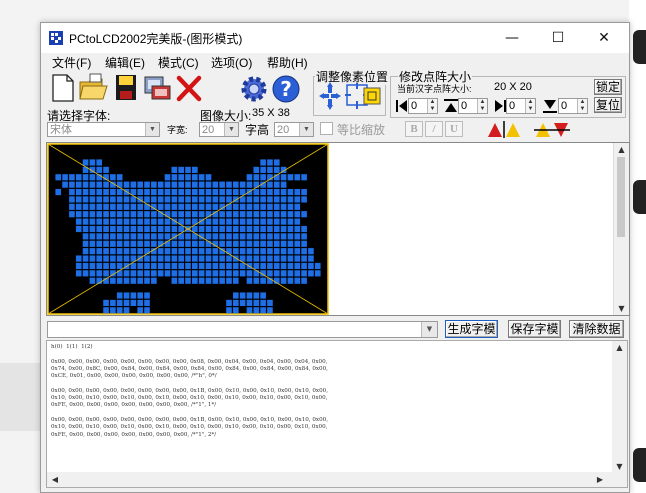 The image size is (646, 493). Describe the element at coordinates (558, 38) in the screenshot. I see `maximize-button: ☐` at that location.